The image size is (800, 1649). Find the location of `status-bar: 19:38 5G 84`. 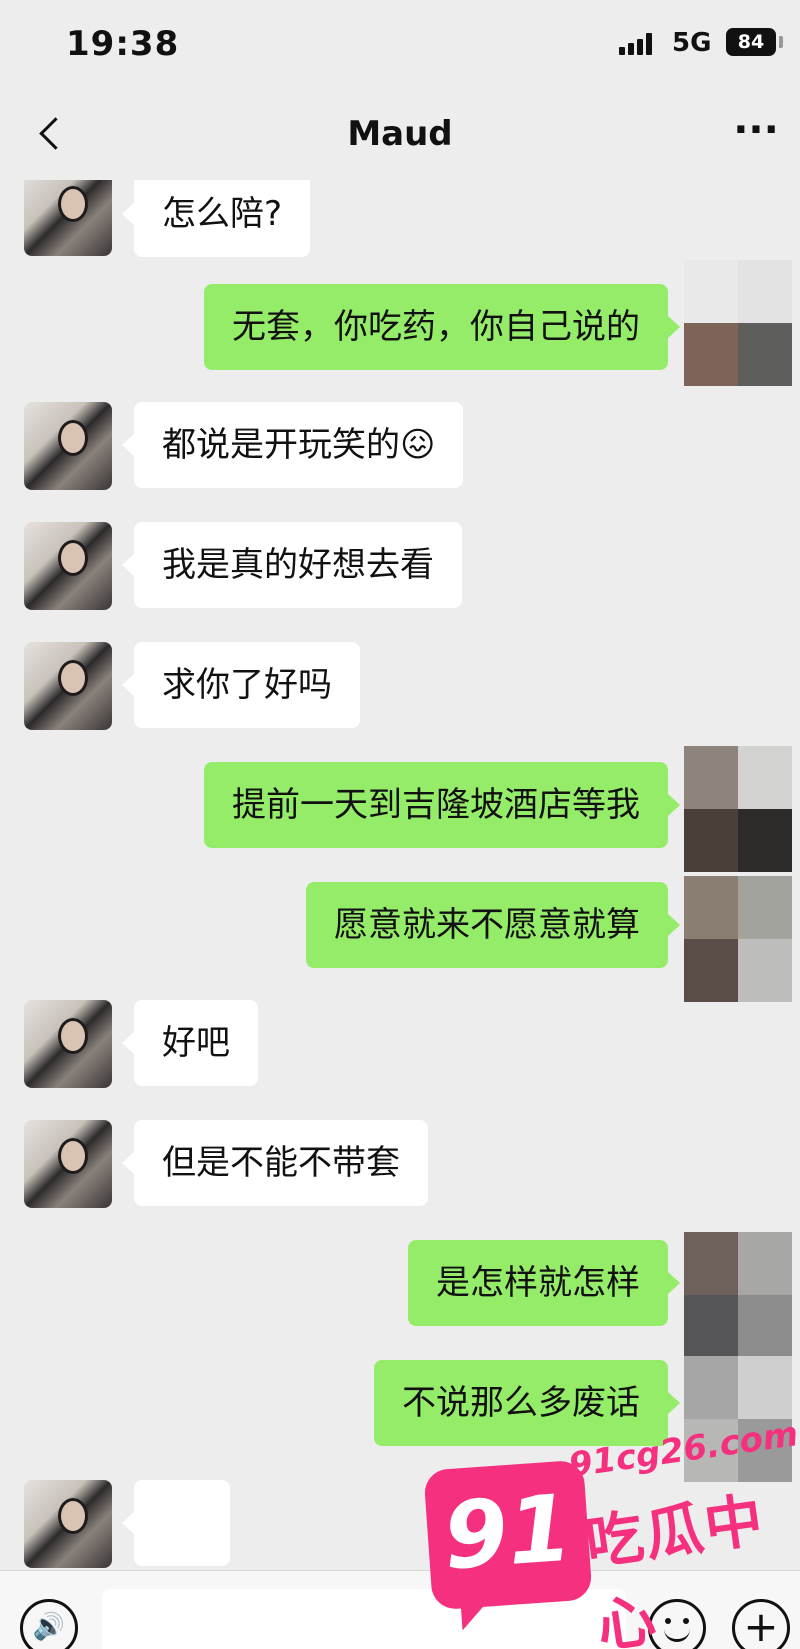

status-bar: 19:38 5G 84 is located at coordinates (400, 44).